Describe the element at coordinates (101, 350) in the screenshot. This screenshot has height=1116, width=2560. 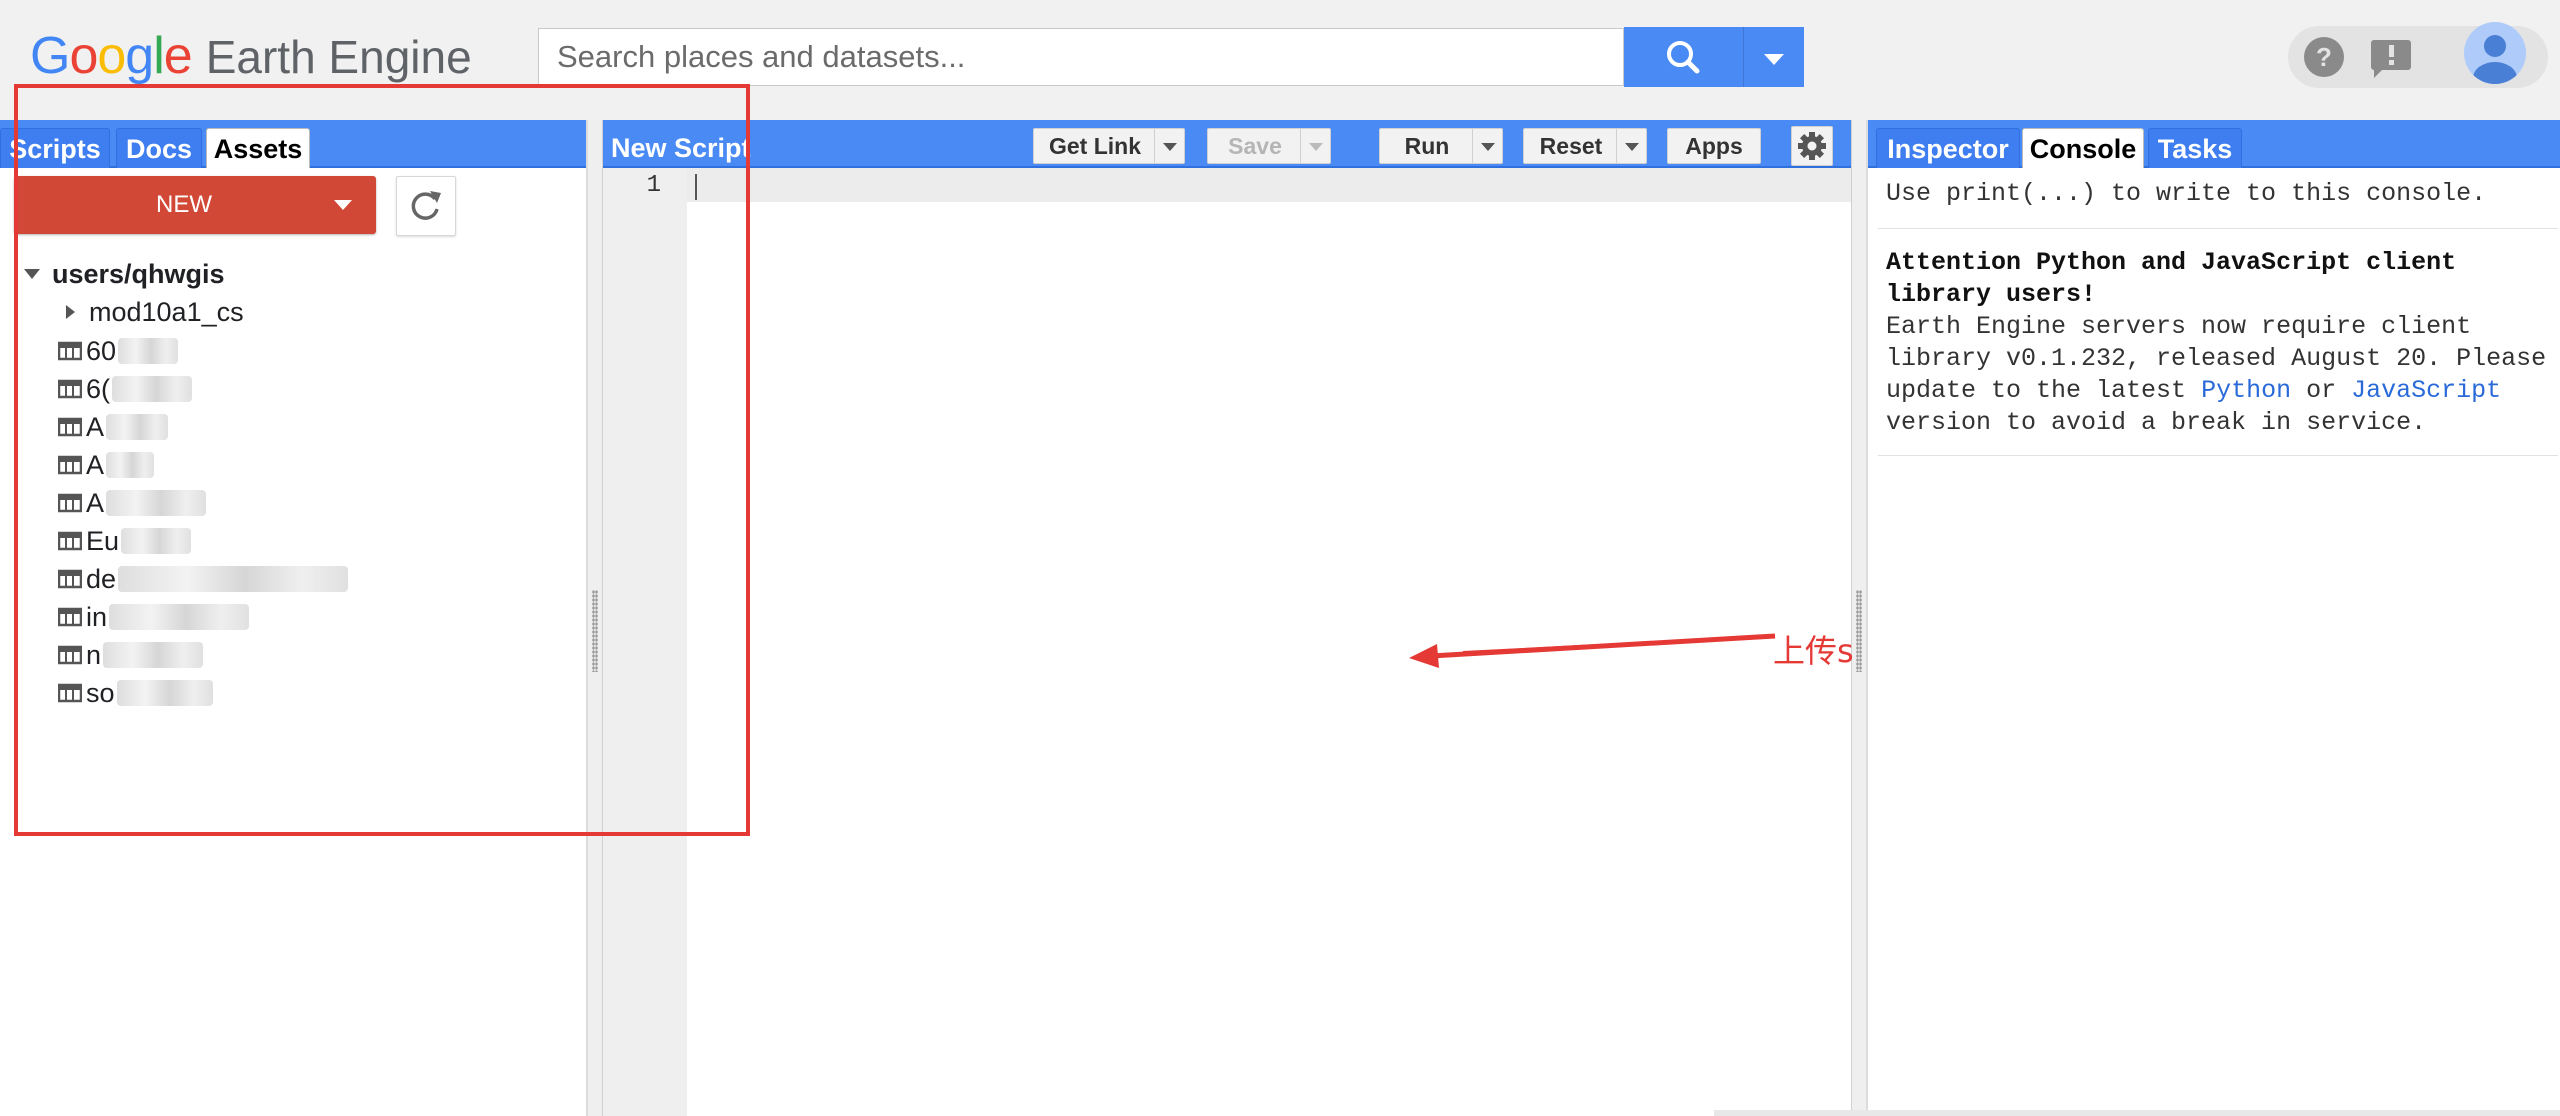
I see `asset-name: 60` at that location.